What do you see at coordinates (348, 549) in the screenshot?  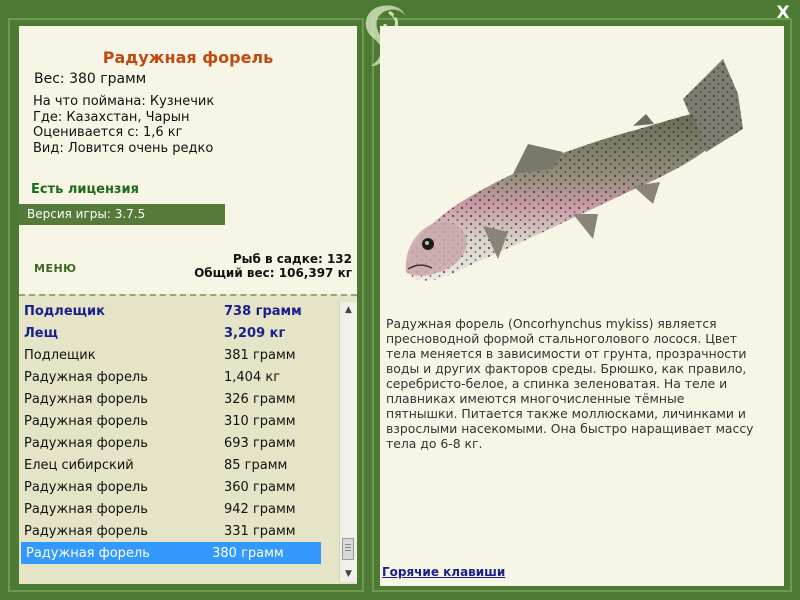 I see `scroll-thumb` at bounding box center [348, 549].